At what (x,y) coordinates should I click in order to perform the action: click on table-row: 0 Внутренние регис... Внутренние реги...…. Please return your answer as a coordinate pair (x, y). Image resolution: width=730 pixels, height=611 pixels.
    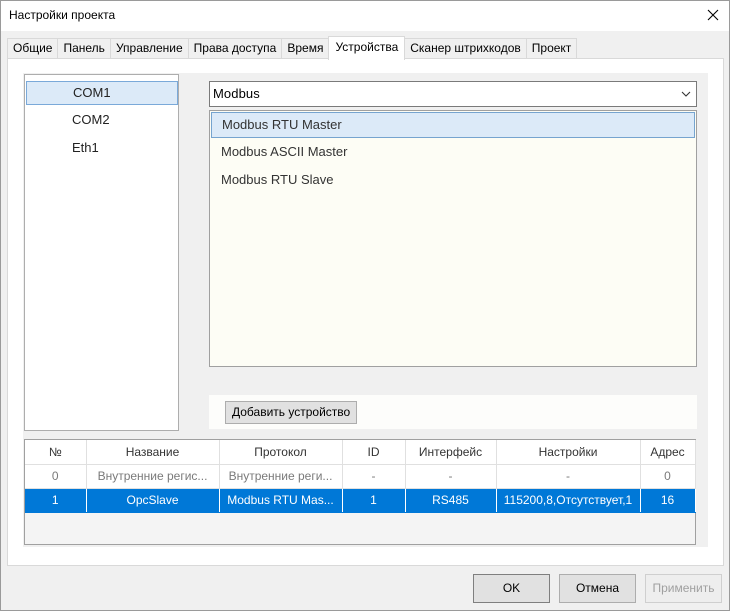
    Looking at the image, I should click on (360, 476).